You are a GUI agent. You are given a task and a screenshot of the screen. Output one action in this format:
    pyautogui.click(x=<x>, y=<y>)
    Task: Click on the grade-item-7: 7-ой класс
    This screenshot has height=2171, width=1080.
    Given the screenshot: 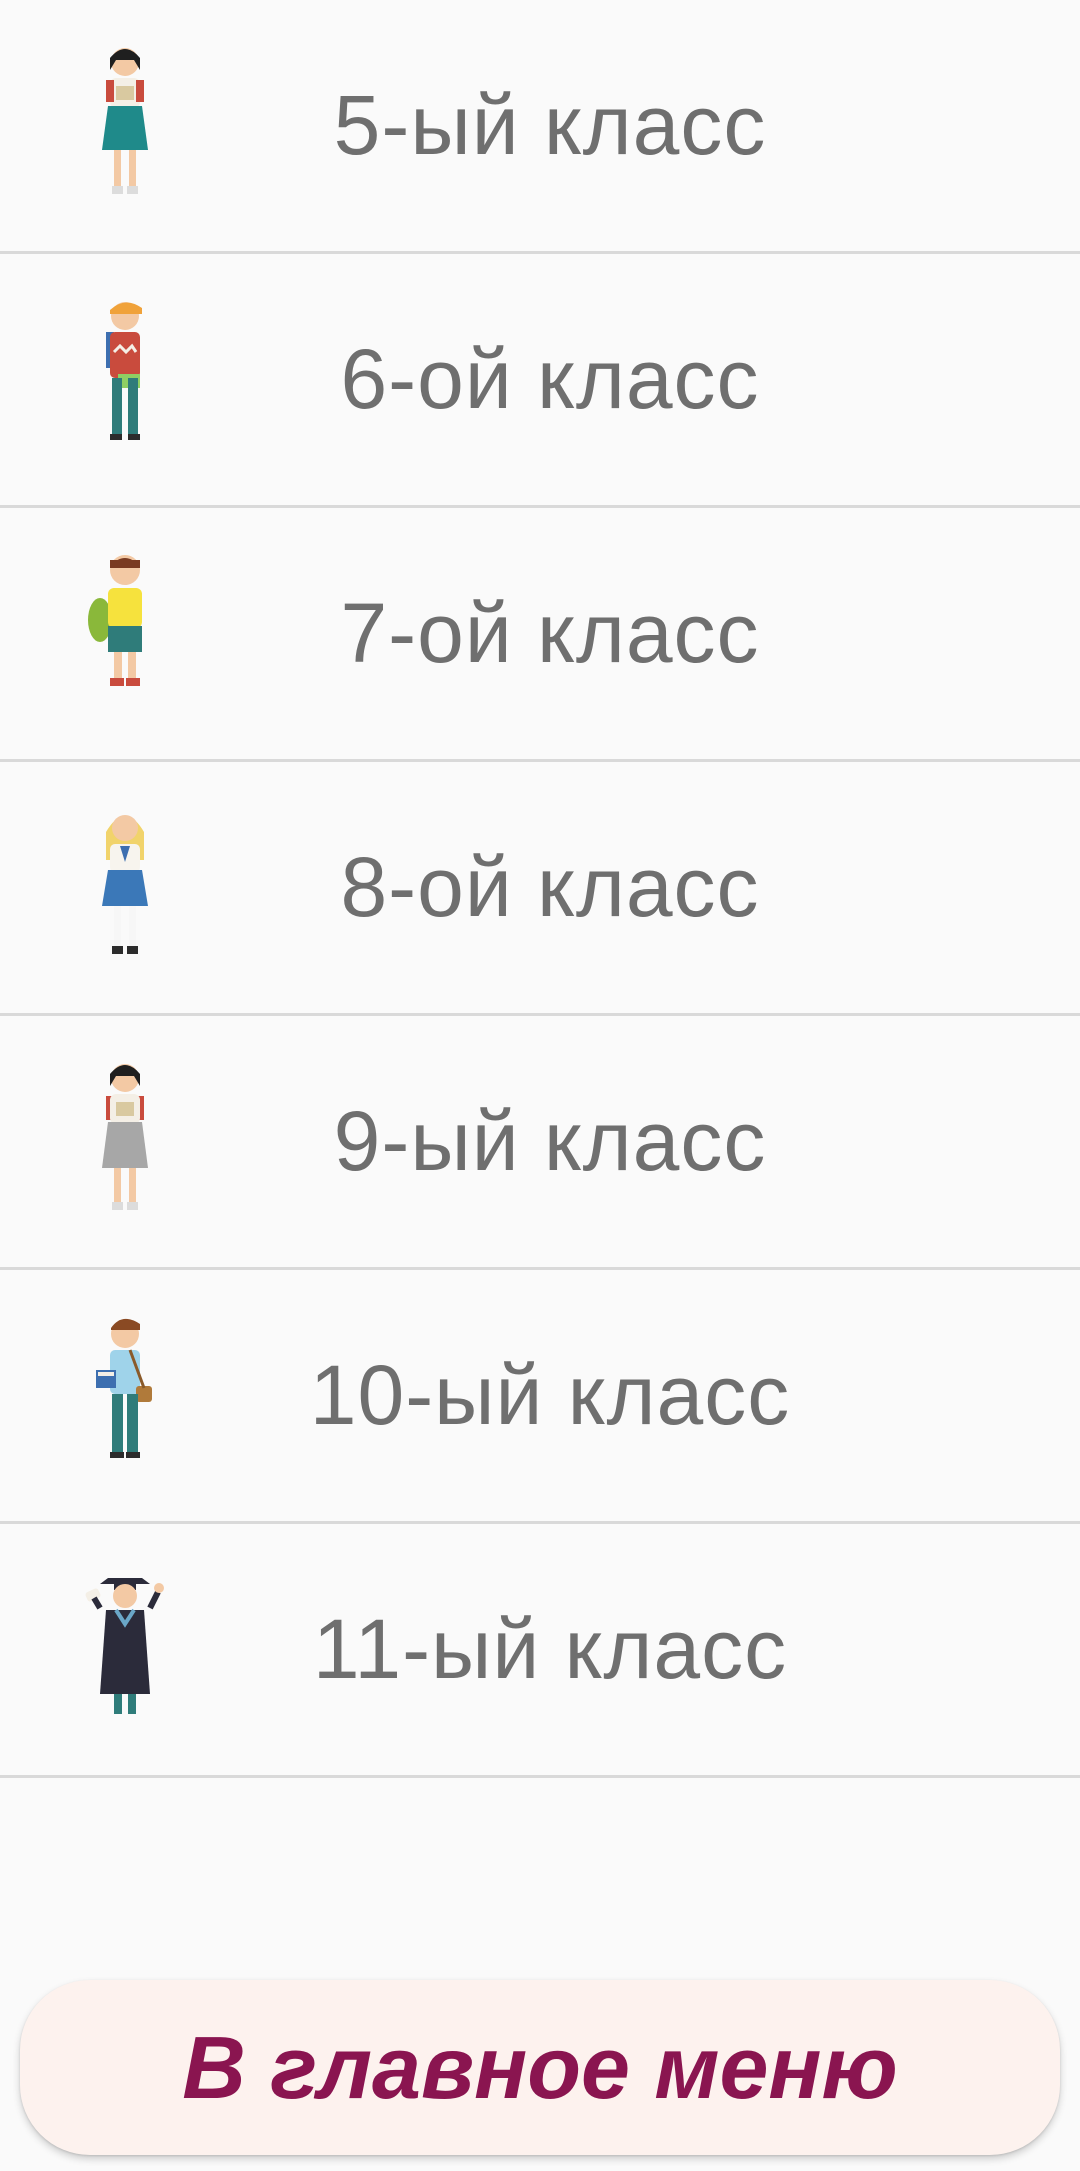 What is the action you would take?
    pyautogui.click(x=540, y=635)
    